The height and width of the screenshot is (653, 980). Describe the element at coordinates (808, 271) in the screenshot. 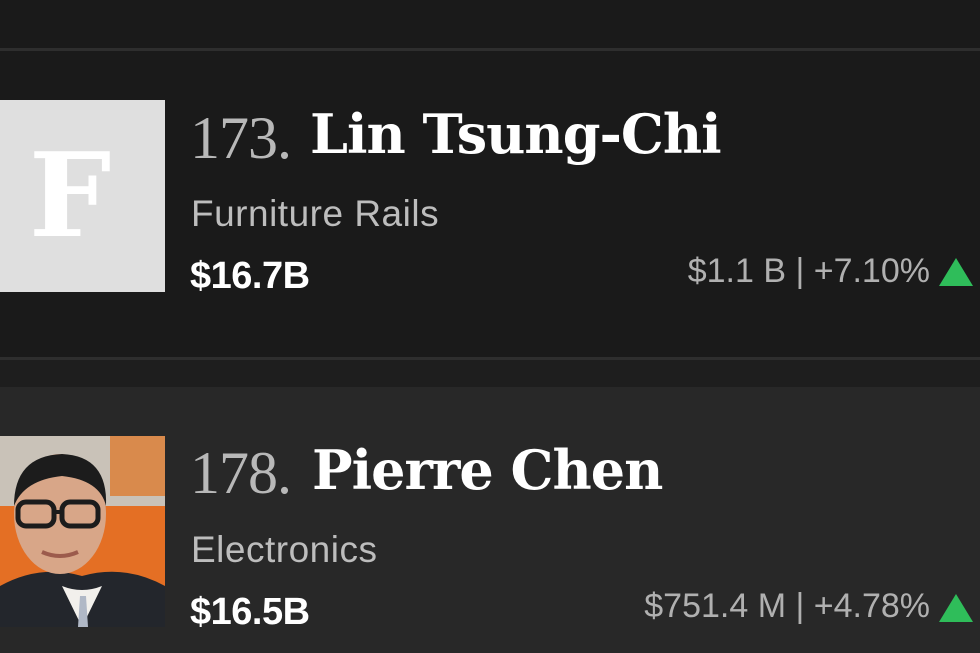

I see `daily-change: $1.1 B | +7.10%` at that location.